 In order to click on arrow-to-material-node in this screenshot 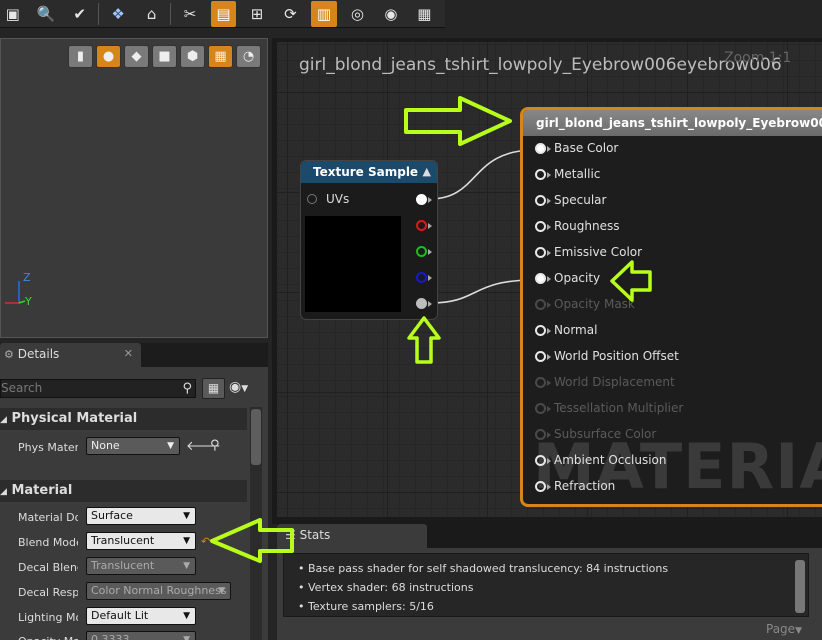, I will do `click(458, 121)`.